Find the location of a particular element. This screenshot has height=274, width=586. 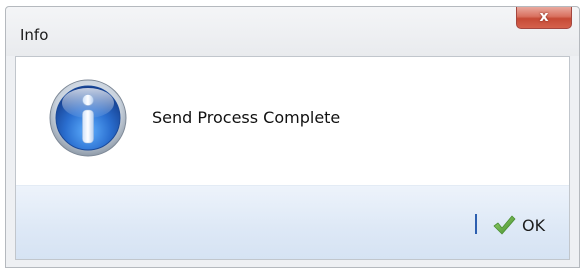

info-icon is located at coordinates (88, 118).